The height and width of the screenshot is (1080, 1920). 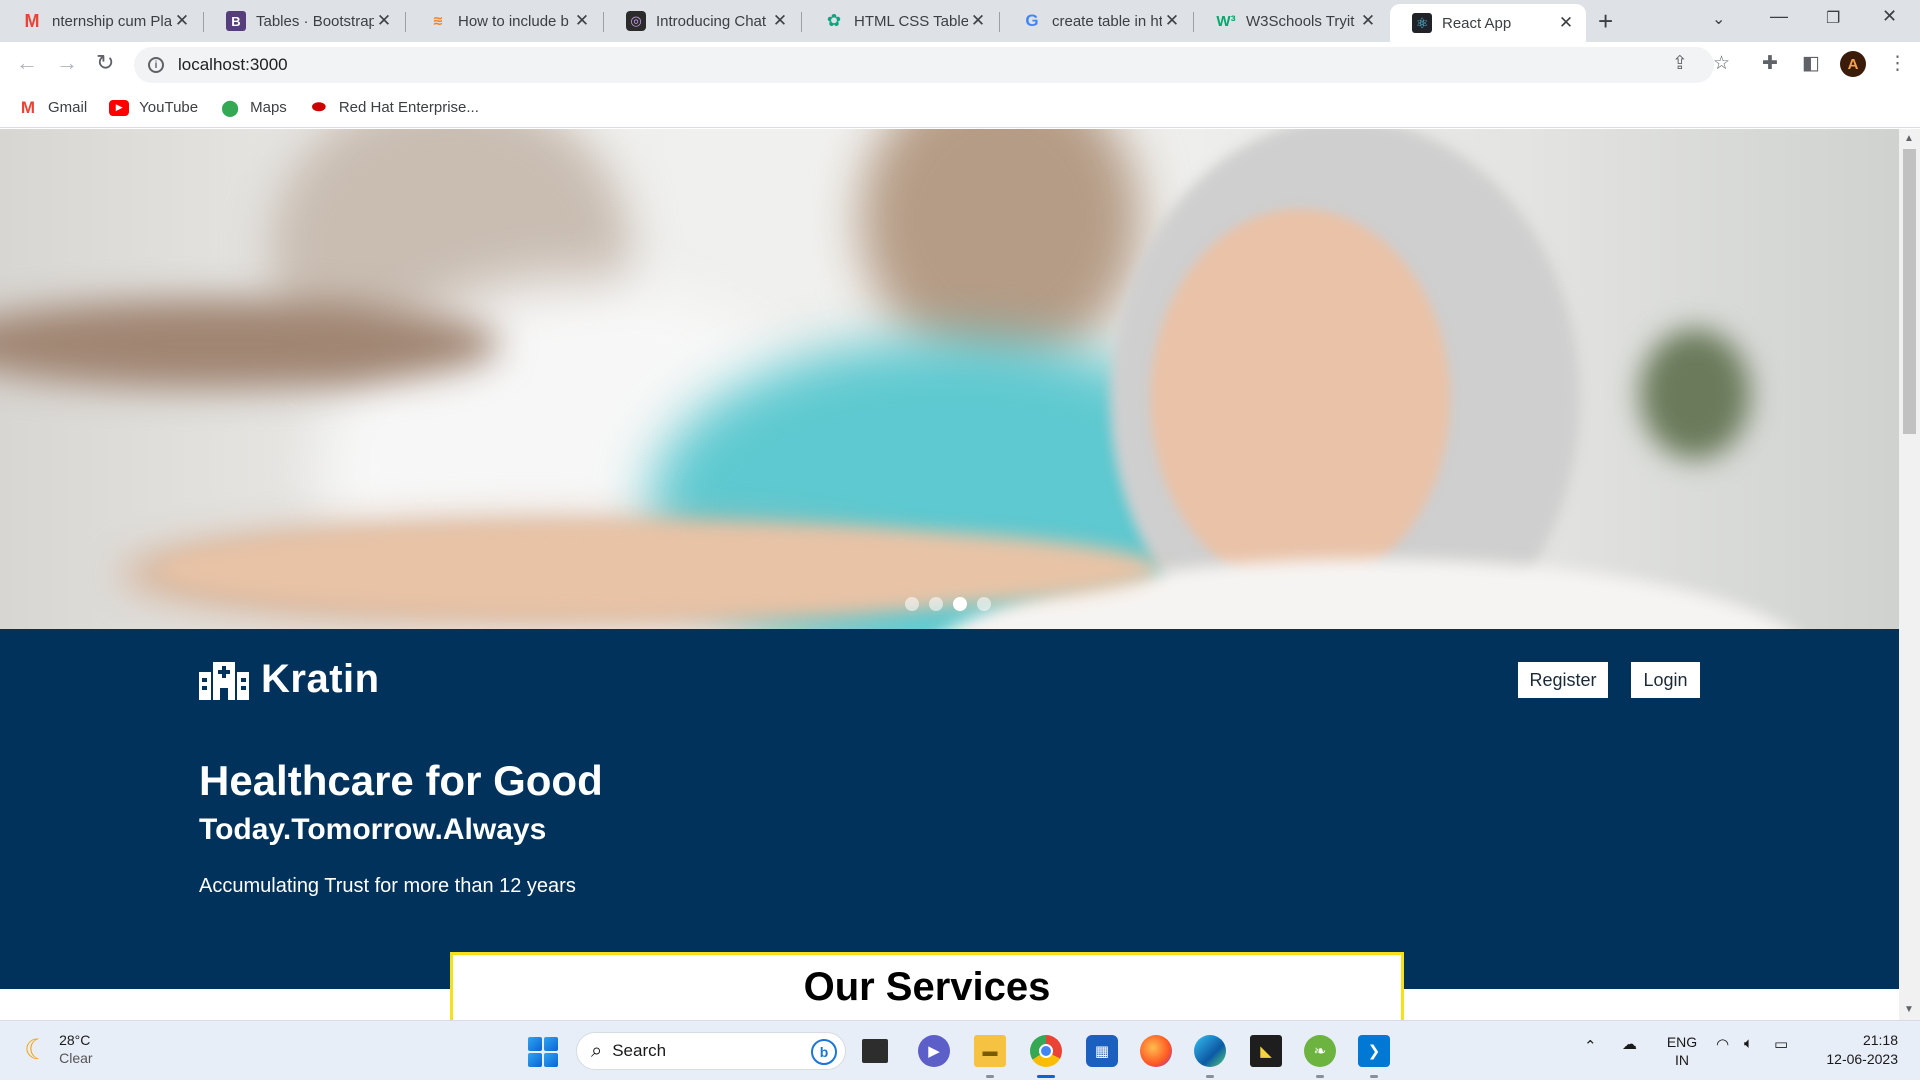 I want to click on bookmark-maps: ⬤ Maps, so click(x=253, y=108).